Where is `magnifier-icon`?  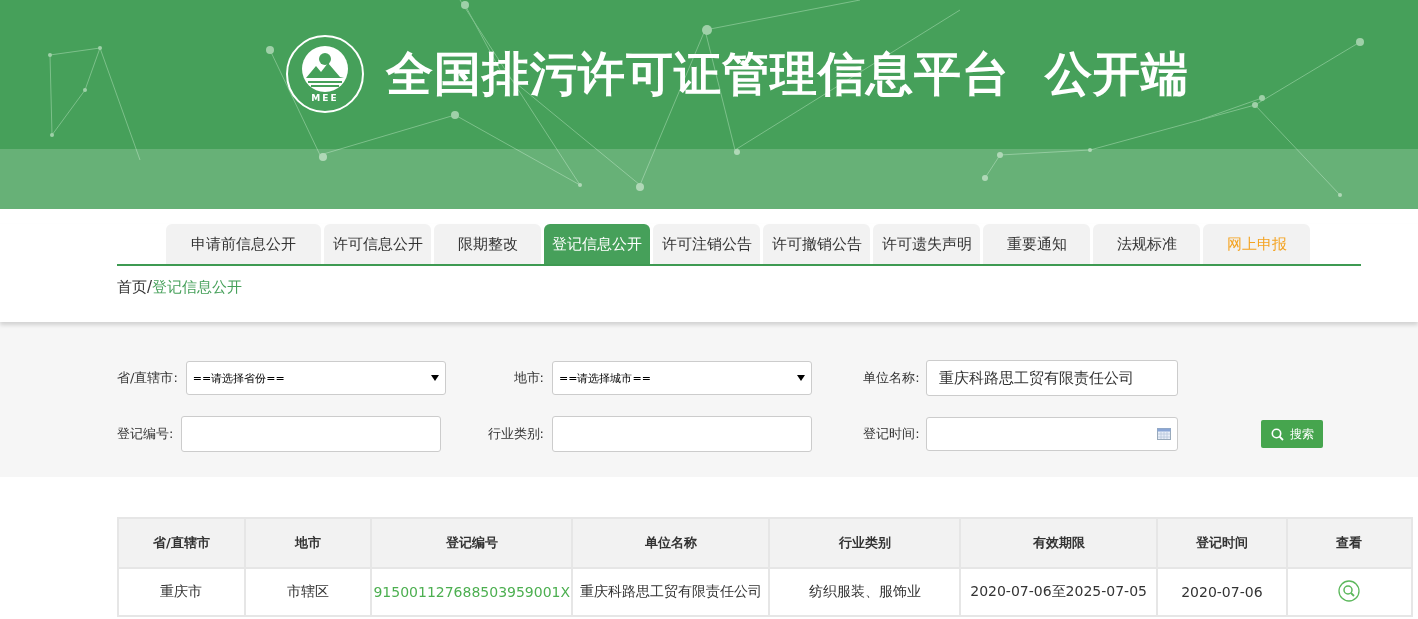
magnifier-icon is located at coordinates (1349, 590).